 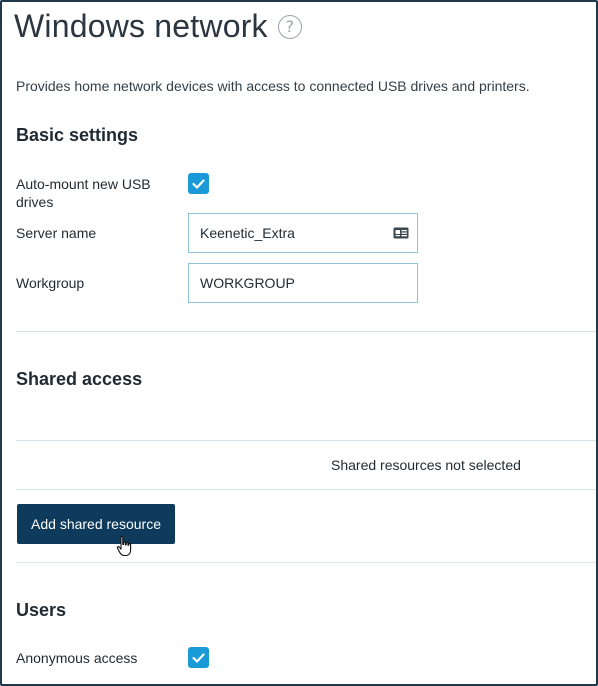 I want to click on server-name-label: Server name, so click(x=56, y=233).